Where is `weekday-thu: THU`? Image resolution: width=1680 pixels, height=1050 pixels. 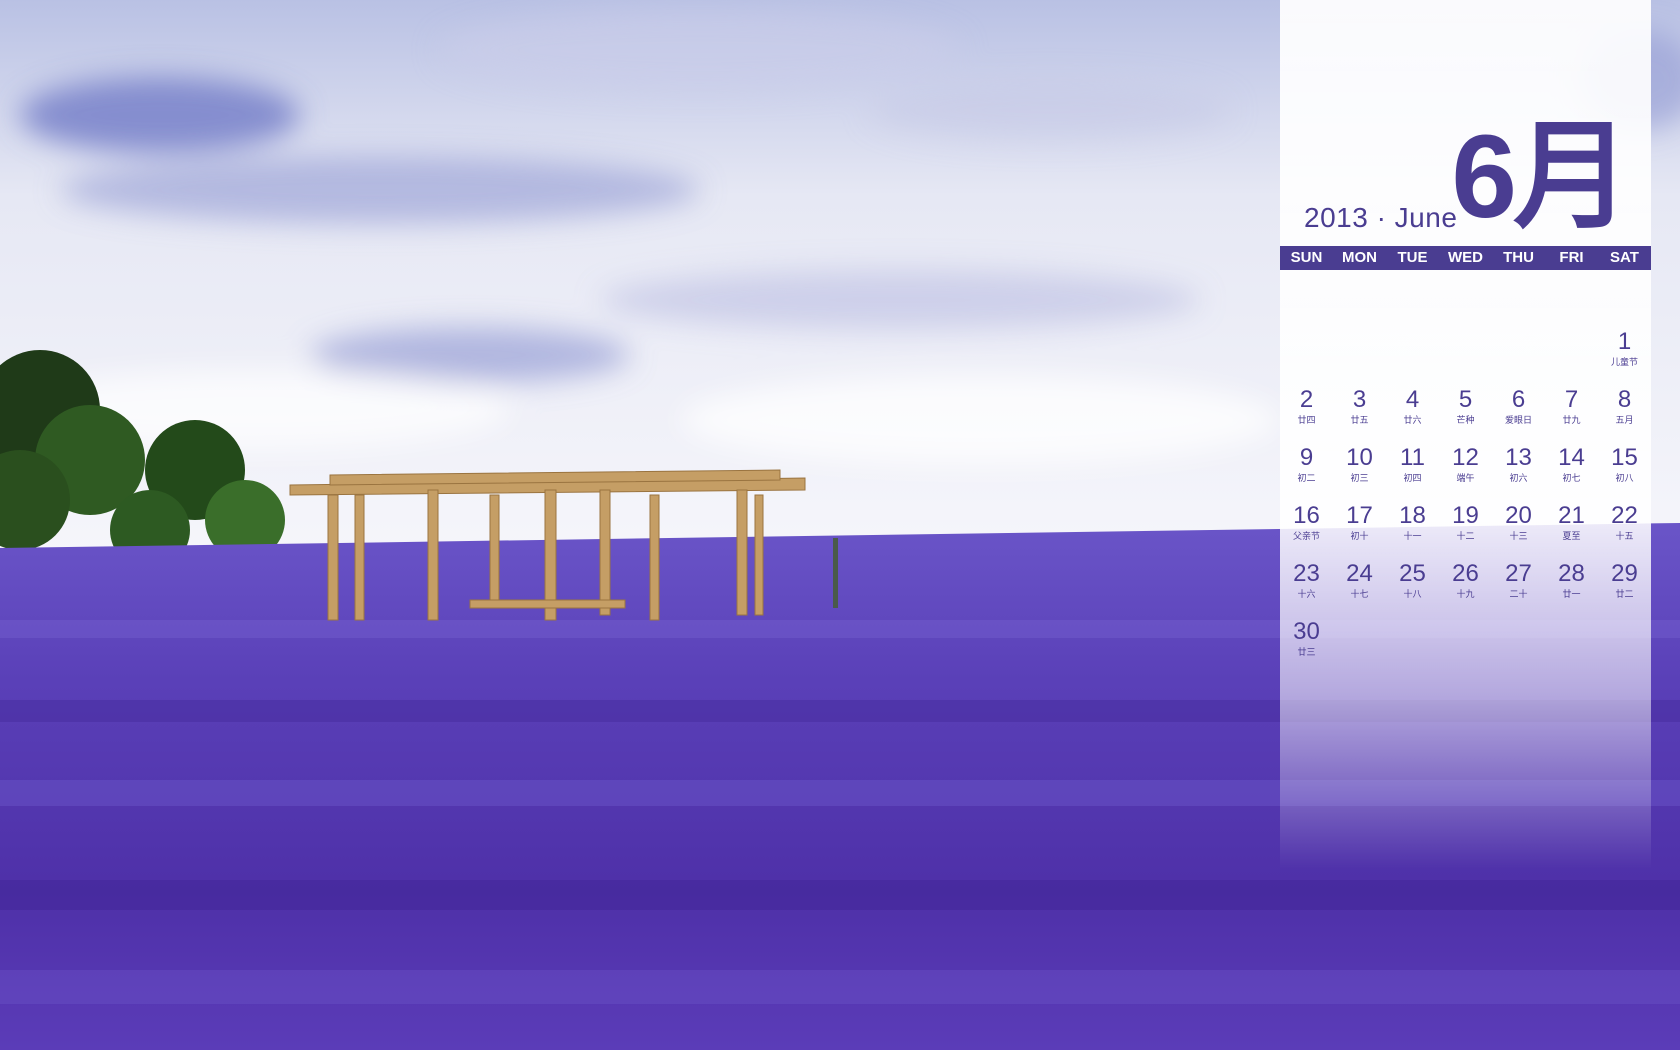 weekday-thu: THU is located at coordinates (1518, 257).